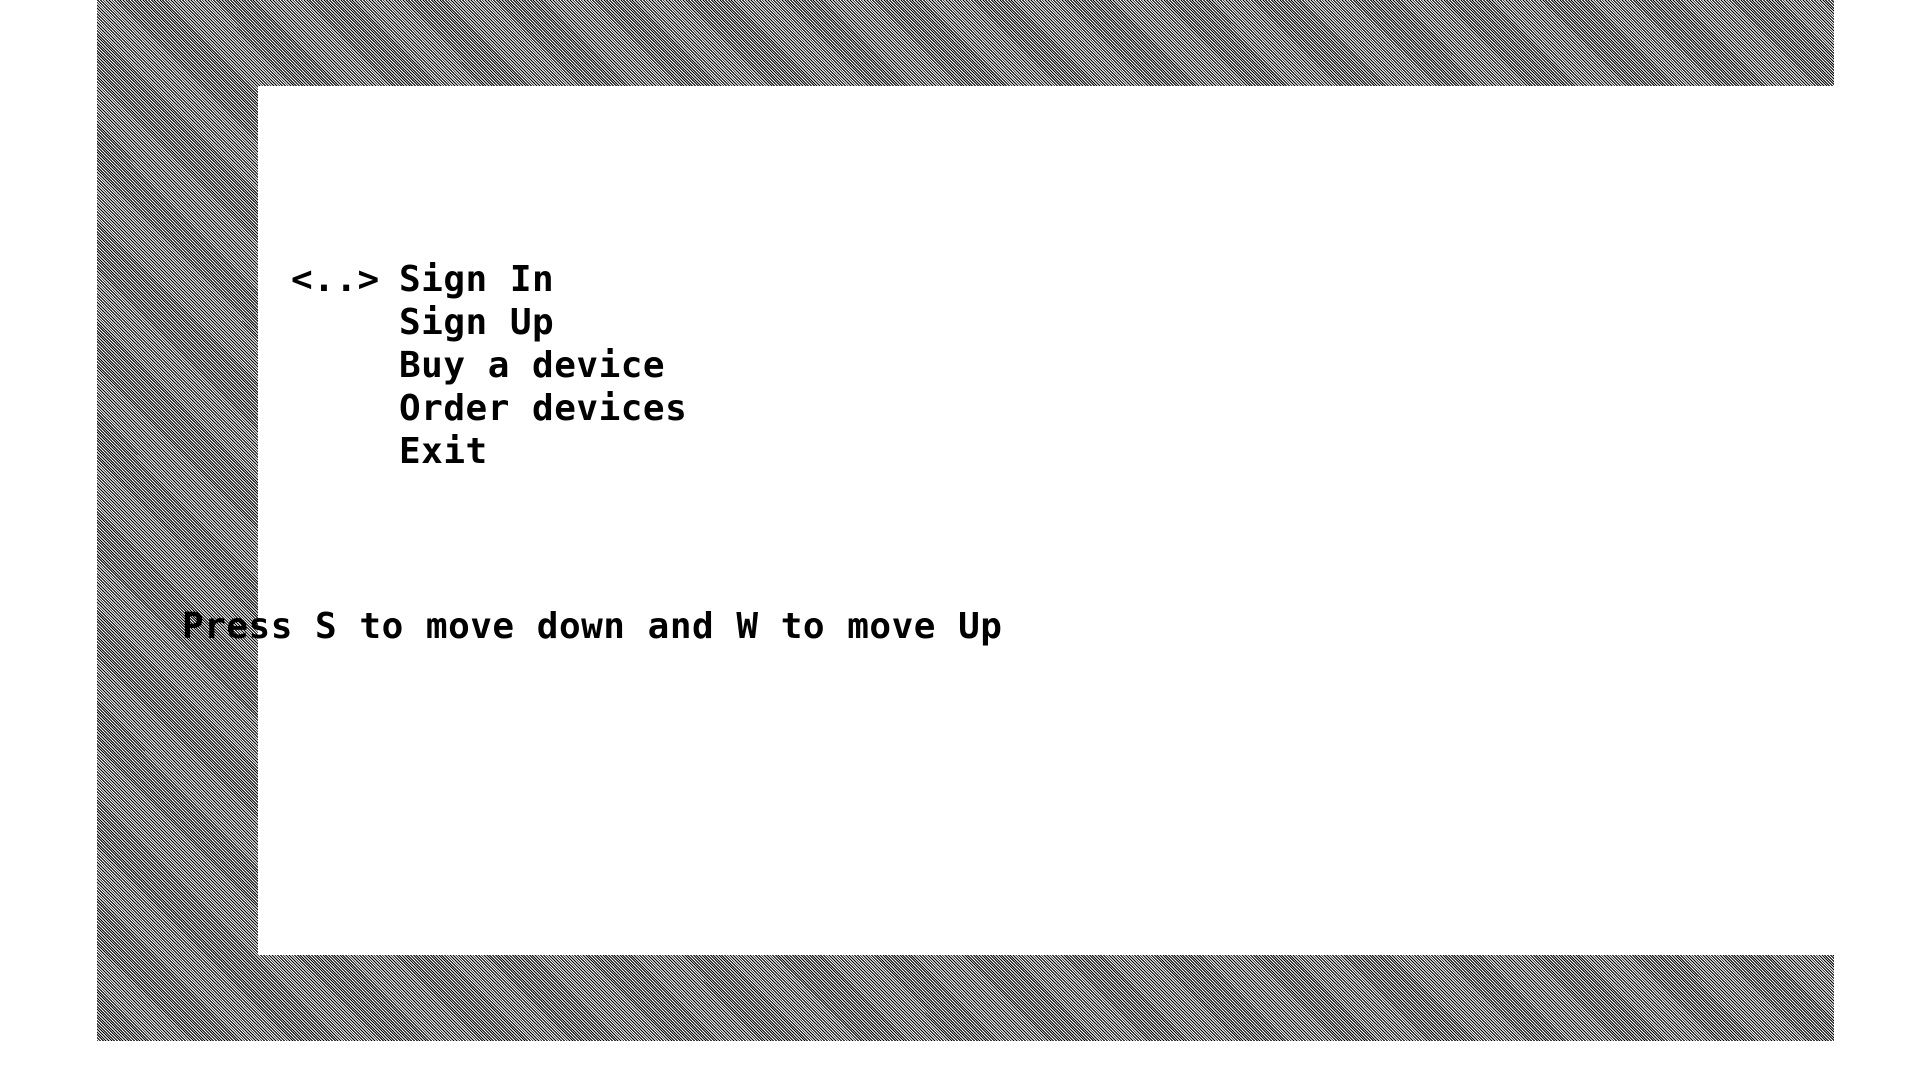 The width and height of the screenshot is (1920, 1080). Describe the element at coordinates (543, 322) in the screenshot. I see `menu-item-sign-up: Sign Up` at that location.